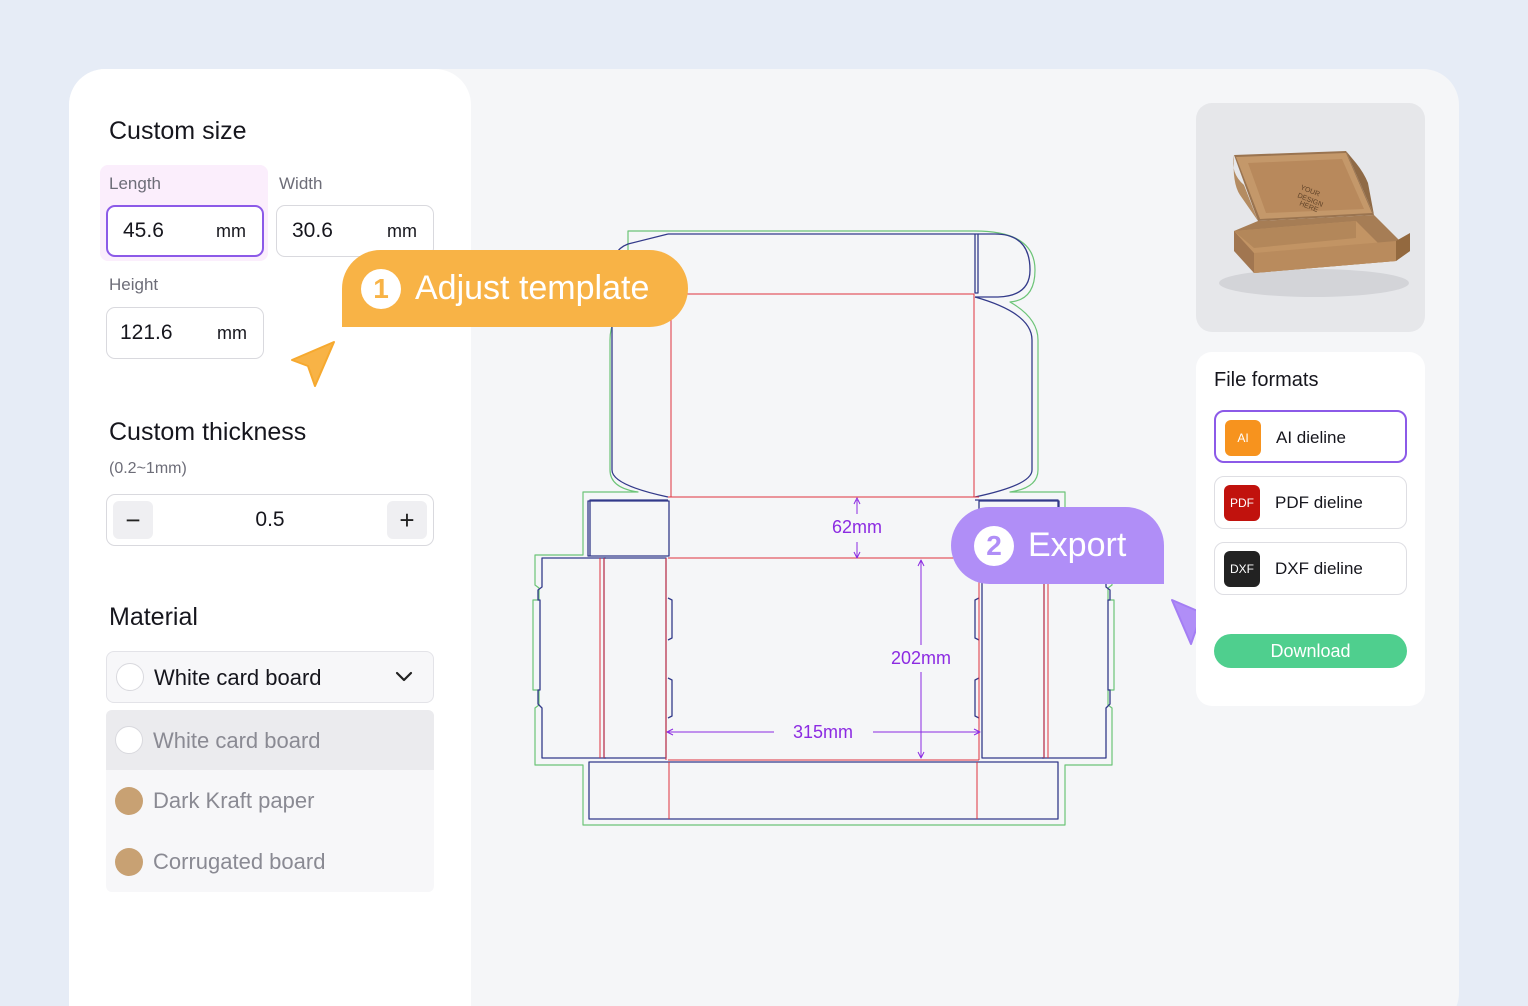 Image resolution: width=1528 pixels, height=1006 pixels. Describe the element at coordinates (407, 520) in the screenshot. I see `increase-thickness-button: +` at that location.